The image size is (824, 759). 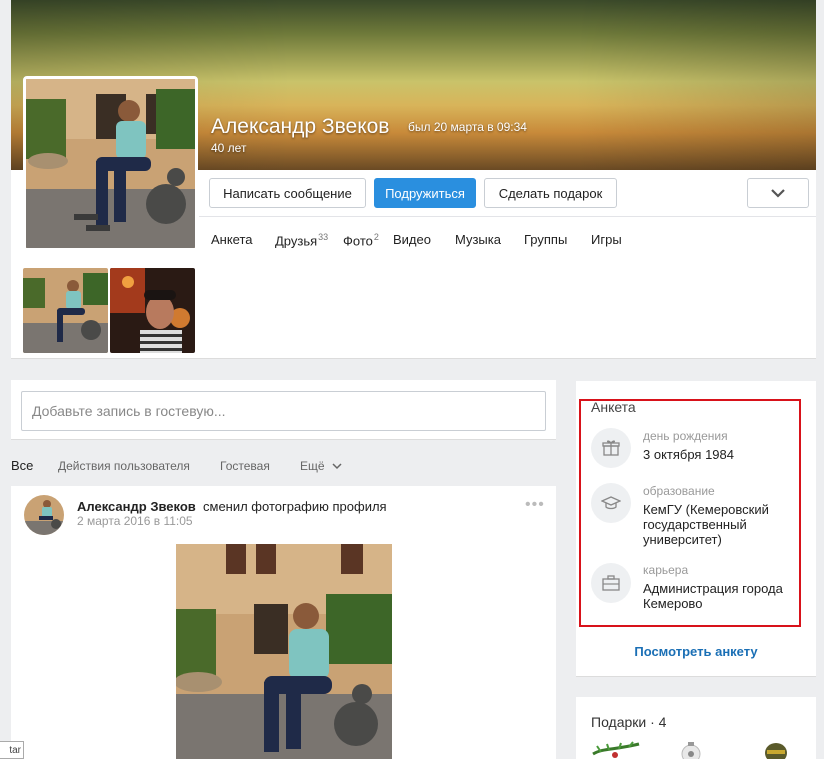 What do you see at coordinates (685, 436) in the screenshot?
I see `info-label-birthday: день рождения` at bounding box center [685, 436].